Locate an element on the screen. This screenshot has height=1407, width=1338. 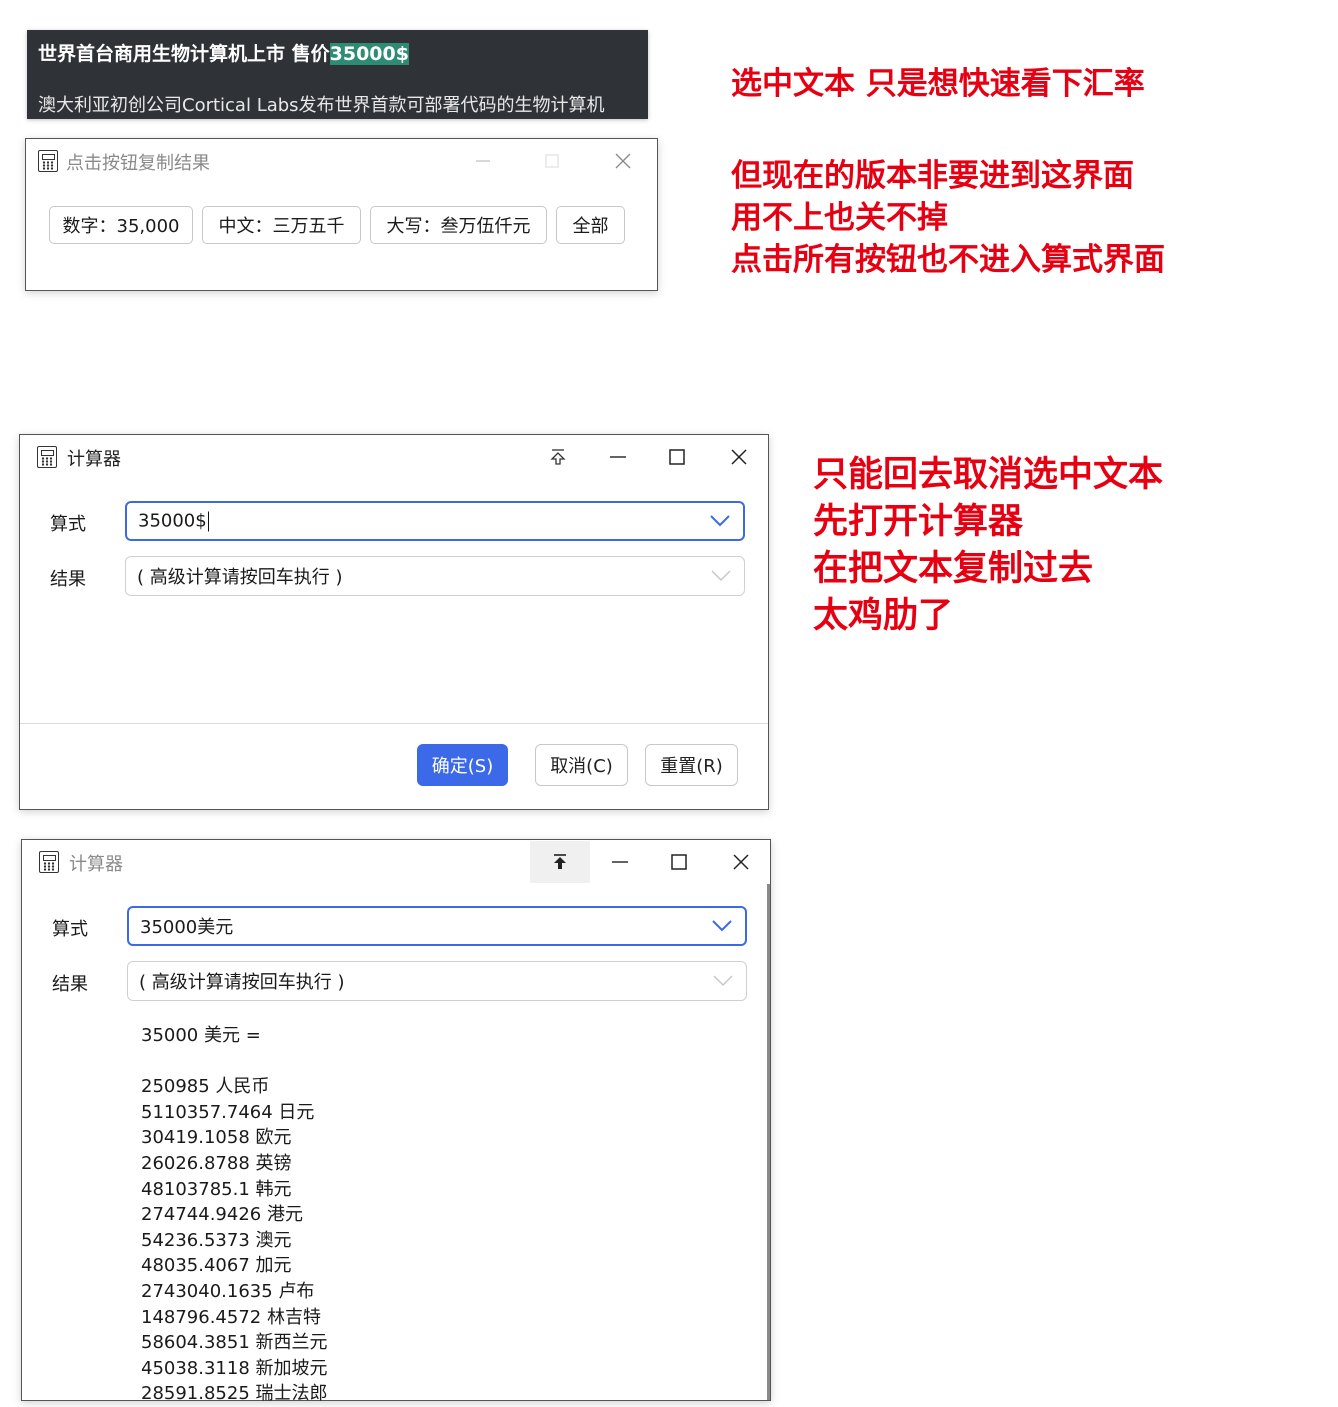
copy-all-button: 全部 is located at coordinates (590, 225).